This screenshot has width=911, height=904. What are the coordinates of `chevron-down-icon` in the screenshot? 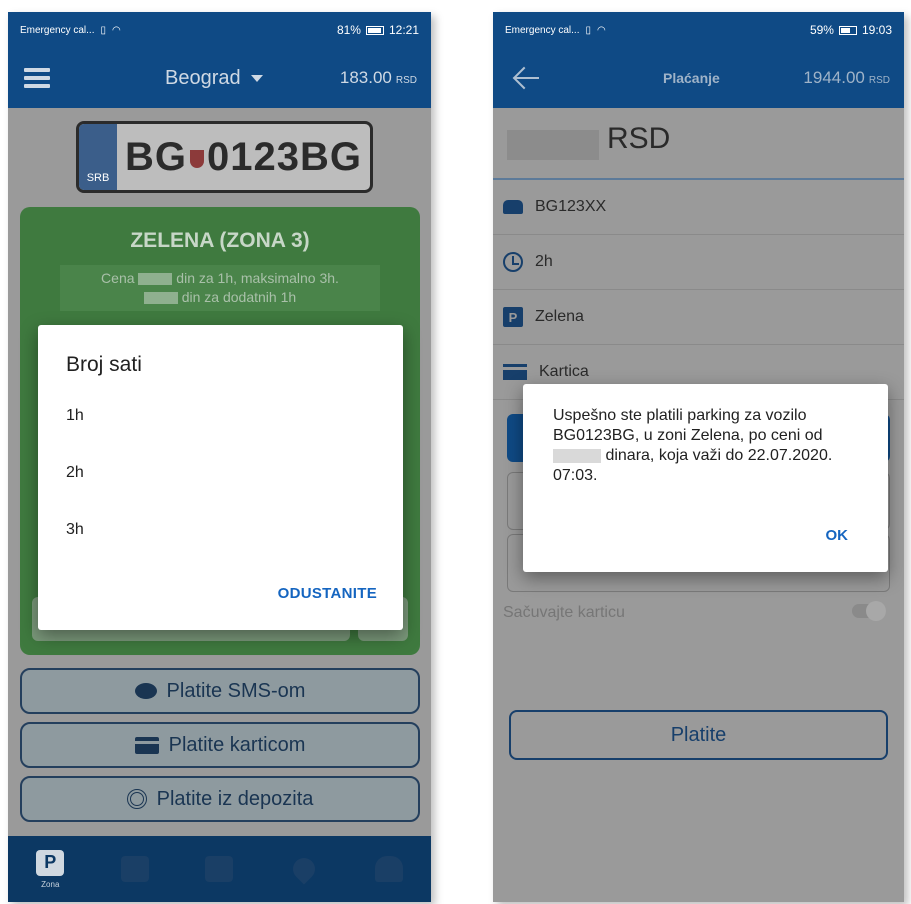 It's located at (256, 78).